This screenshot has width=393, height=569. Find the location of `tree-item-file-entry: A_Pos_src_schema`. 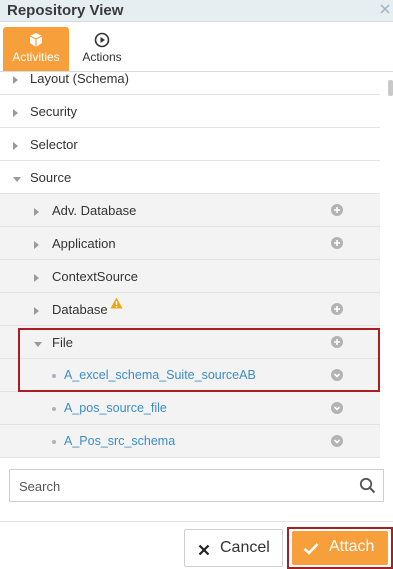

tree-item-file-entry: A_Pos_src_schema is located at coordinates (190, 441).